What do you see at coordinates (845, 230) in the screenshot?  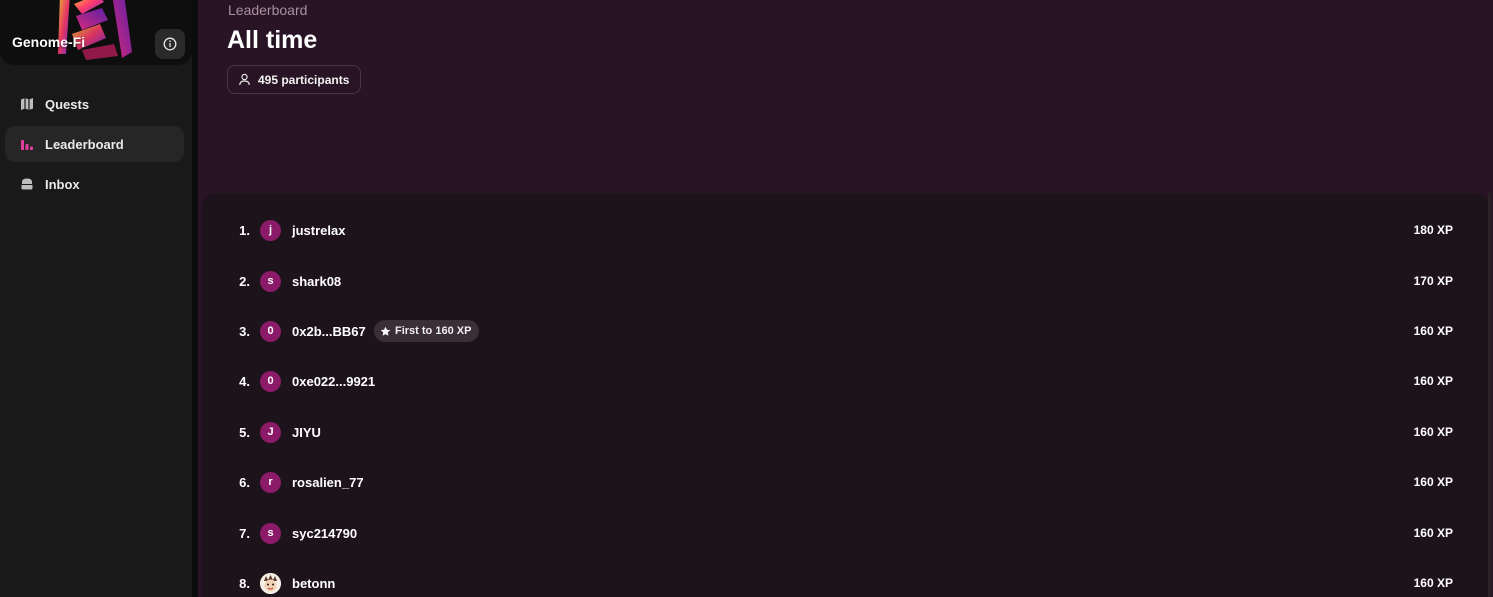 I see `leaderboard-row: 1. j justrelax 180 XP` at bounding box center [845, 230].